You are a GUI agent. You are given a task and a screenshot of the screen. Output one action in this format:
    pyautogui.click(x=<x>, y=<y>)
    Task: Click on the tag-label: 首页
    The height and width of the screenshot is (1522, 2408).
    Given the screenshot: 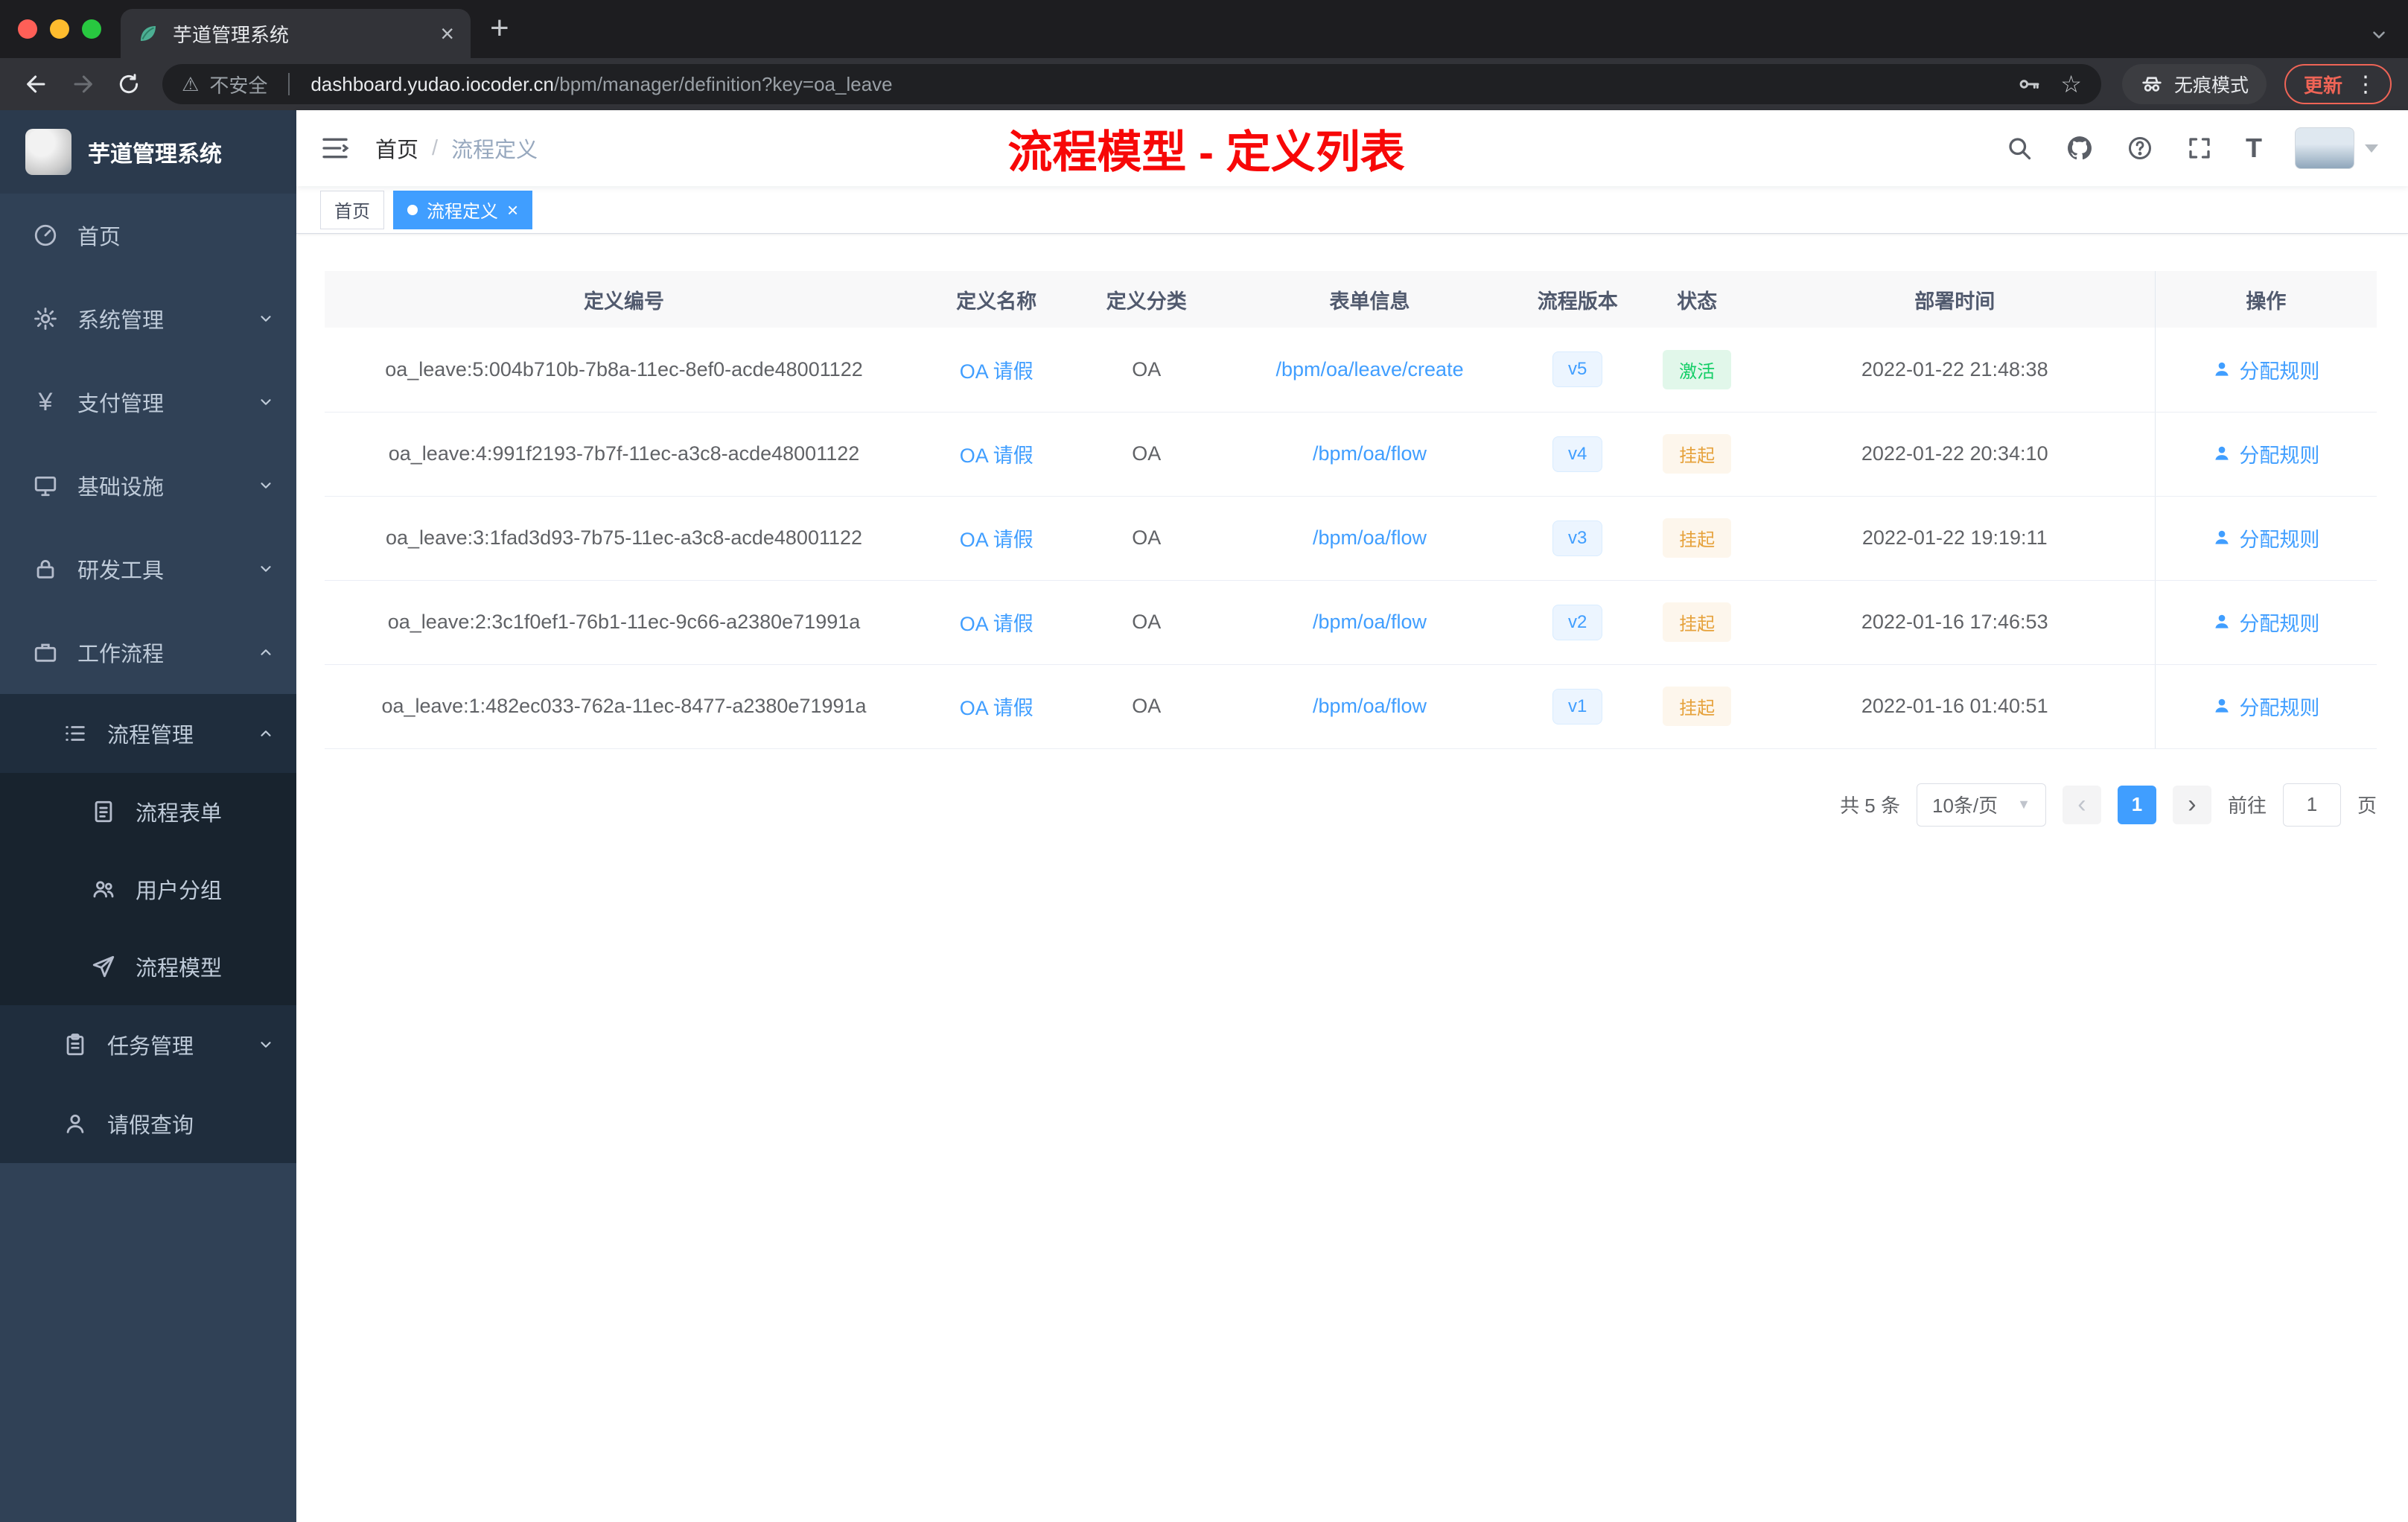 What is the action you would take?
    pyautogui.click(x=352, y=212)
    